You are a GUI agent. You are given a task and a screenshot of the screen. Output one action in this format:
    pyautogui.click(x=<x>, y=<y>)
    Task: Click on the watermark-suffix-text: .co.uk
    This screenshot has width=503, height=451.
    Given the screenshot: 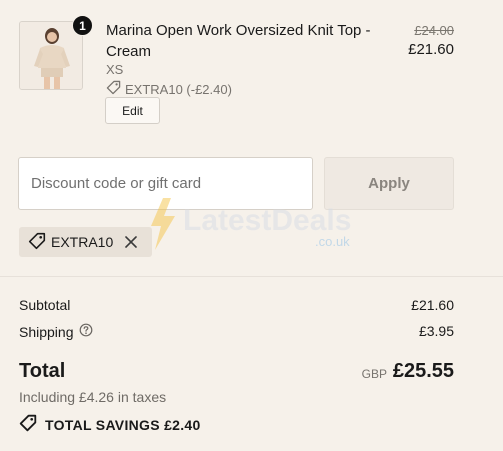 What is the action you would take?
    pyautogui.click(x=332, y=241)
    